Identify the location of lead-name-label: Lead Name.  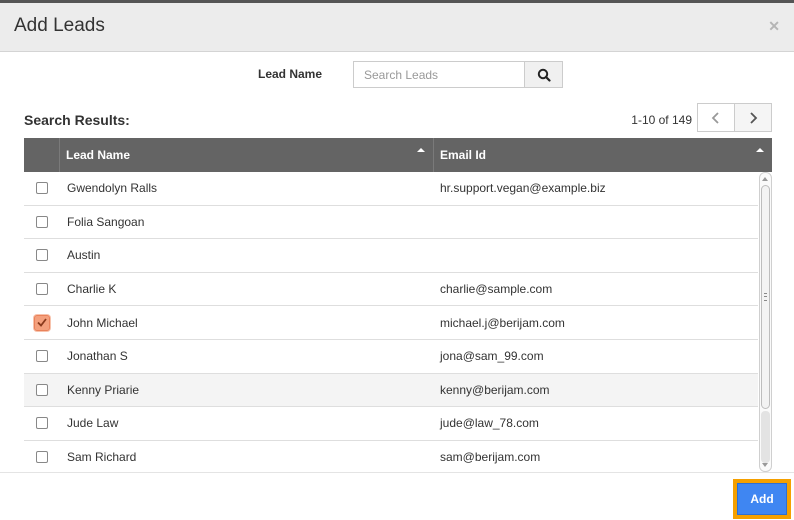
(290, 74).